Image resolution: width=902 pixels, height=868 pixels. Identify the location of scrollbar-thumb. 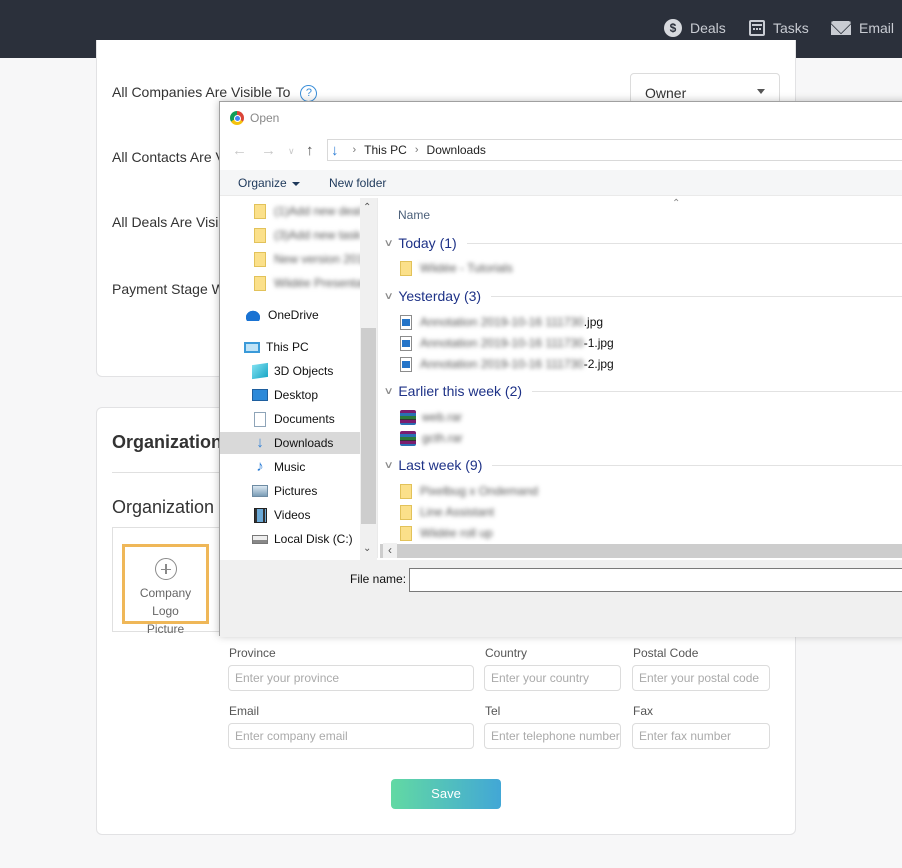
(368, 426).